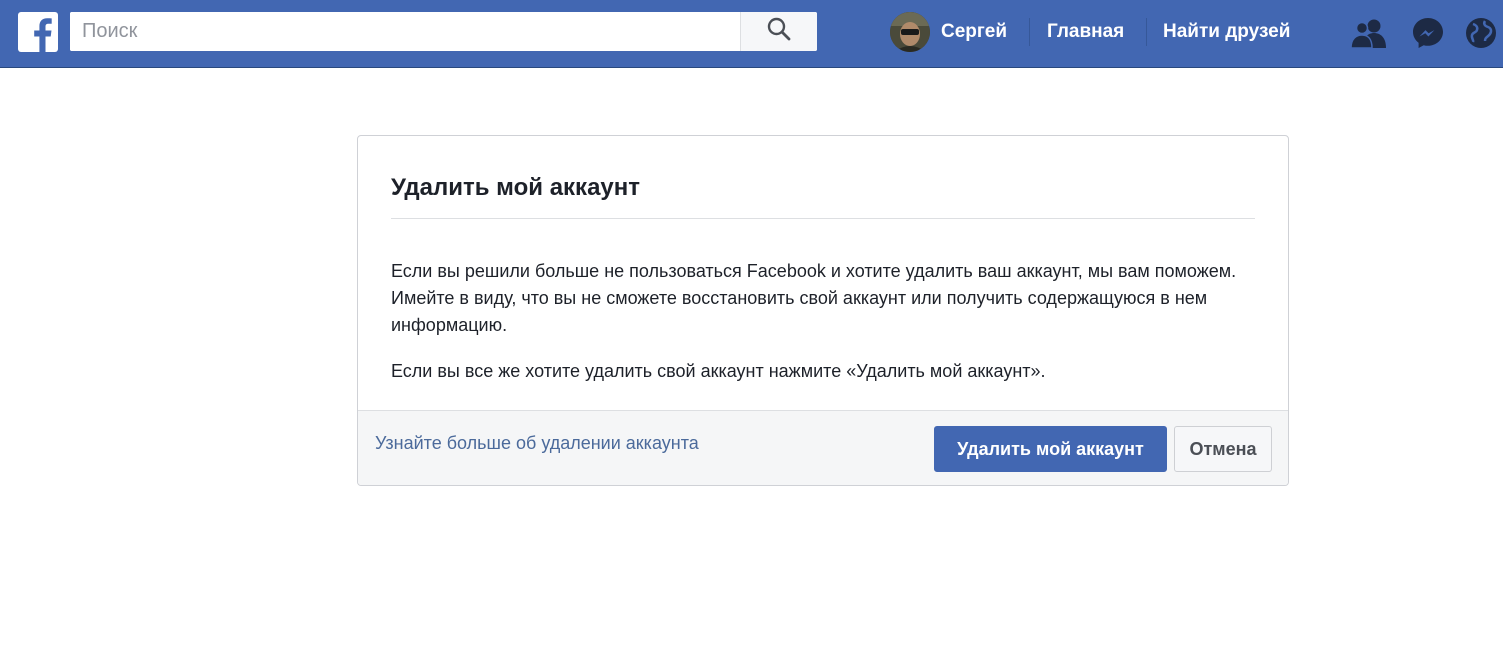  I want to click on facebook-logo-icon, so click(38, 32).